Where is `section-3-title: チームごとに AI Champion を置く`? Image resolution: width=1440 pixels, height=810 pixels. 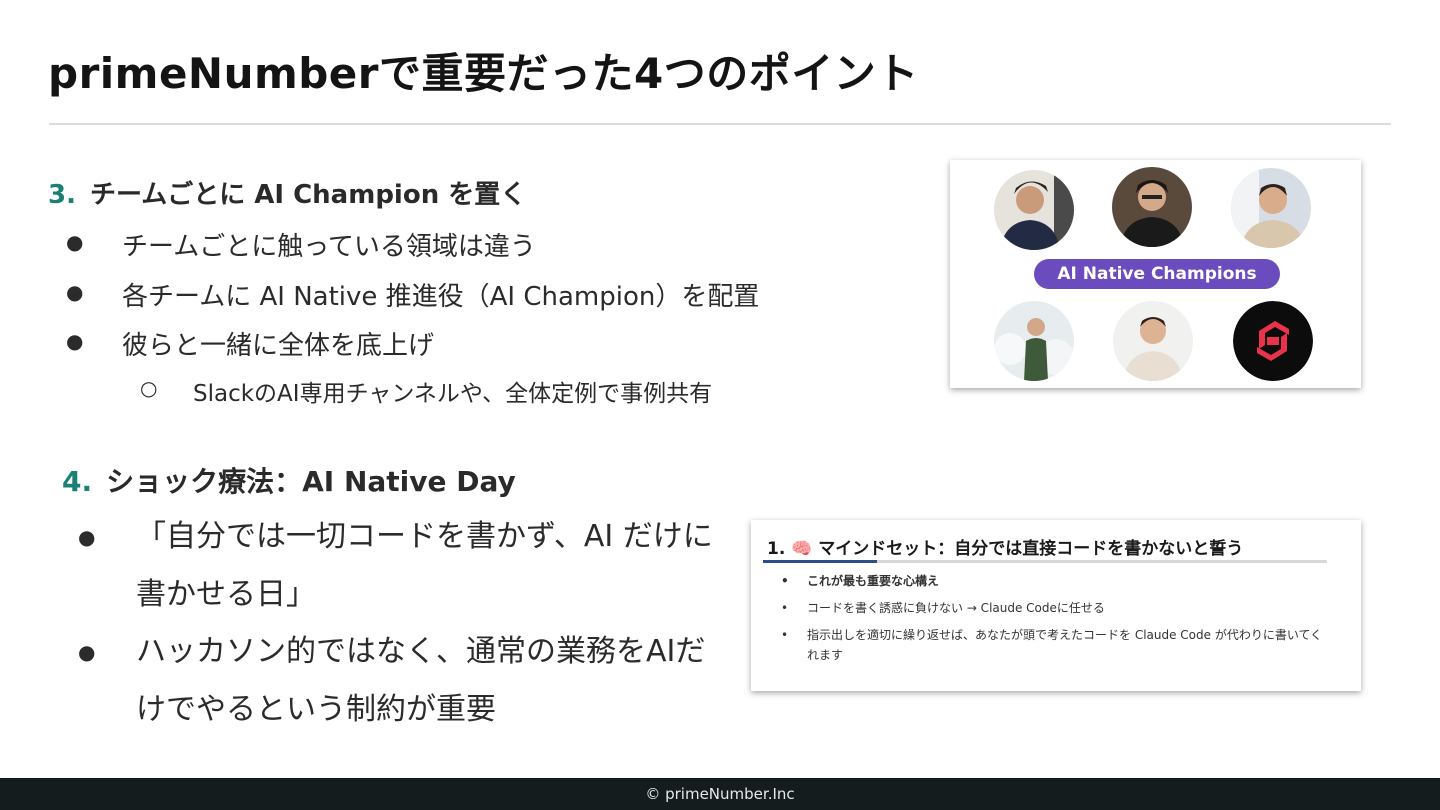
section-3-title: チームごとに AI Champion を置く is located at coordinates (308, 195).